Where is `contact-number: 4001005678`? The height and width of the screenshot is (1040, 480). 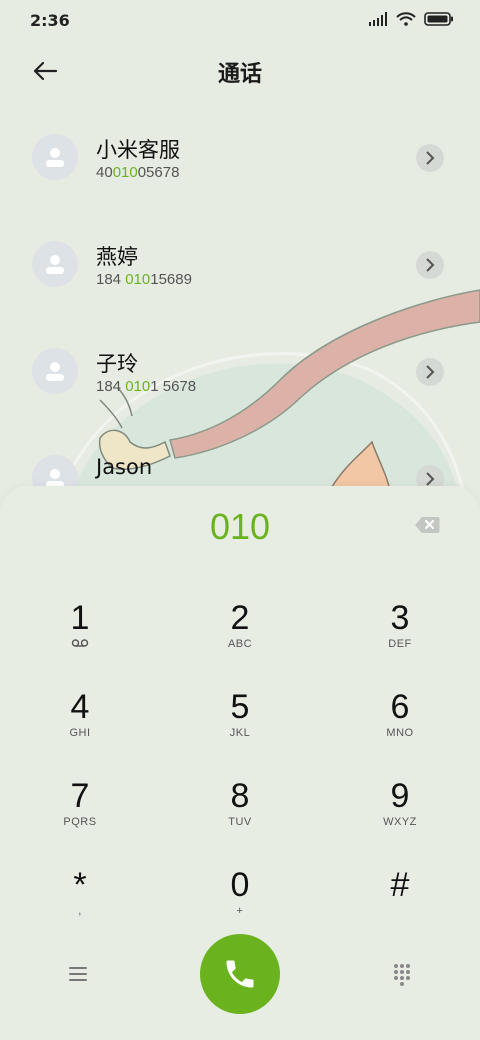
contact-number: 4001005678 is located at coordinates (138, 172).